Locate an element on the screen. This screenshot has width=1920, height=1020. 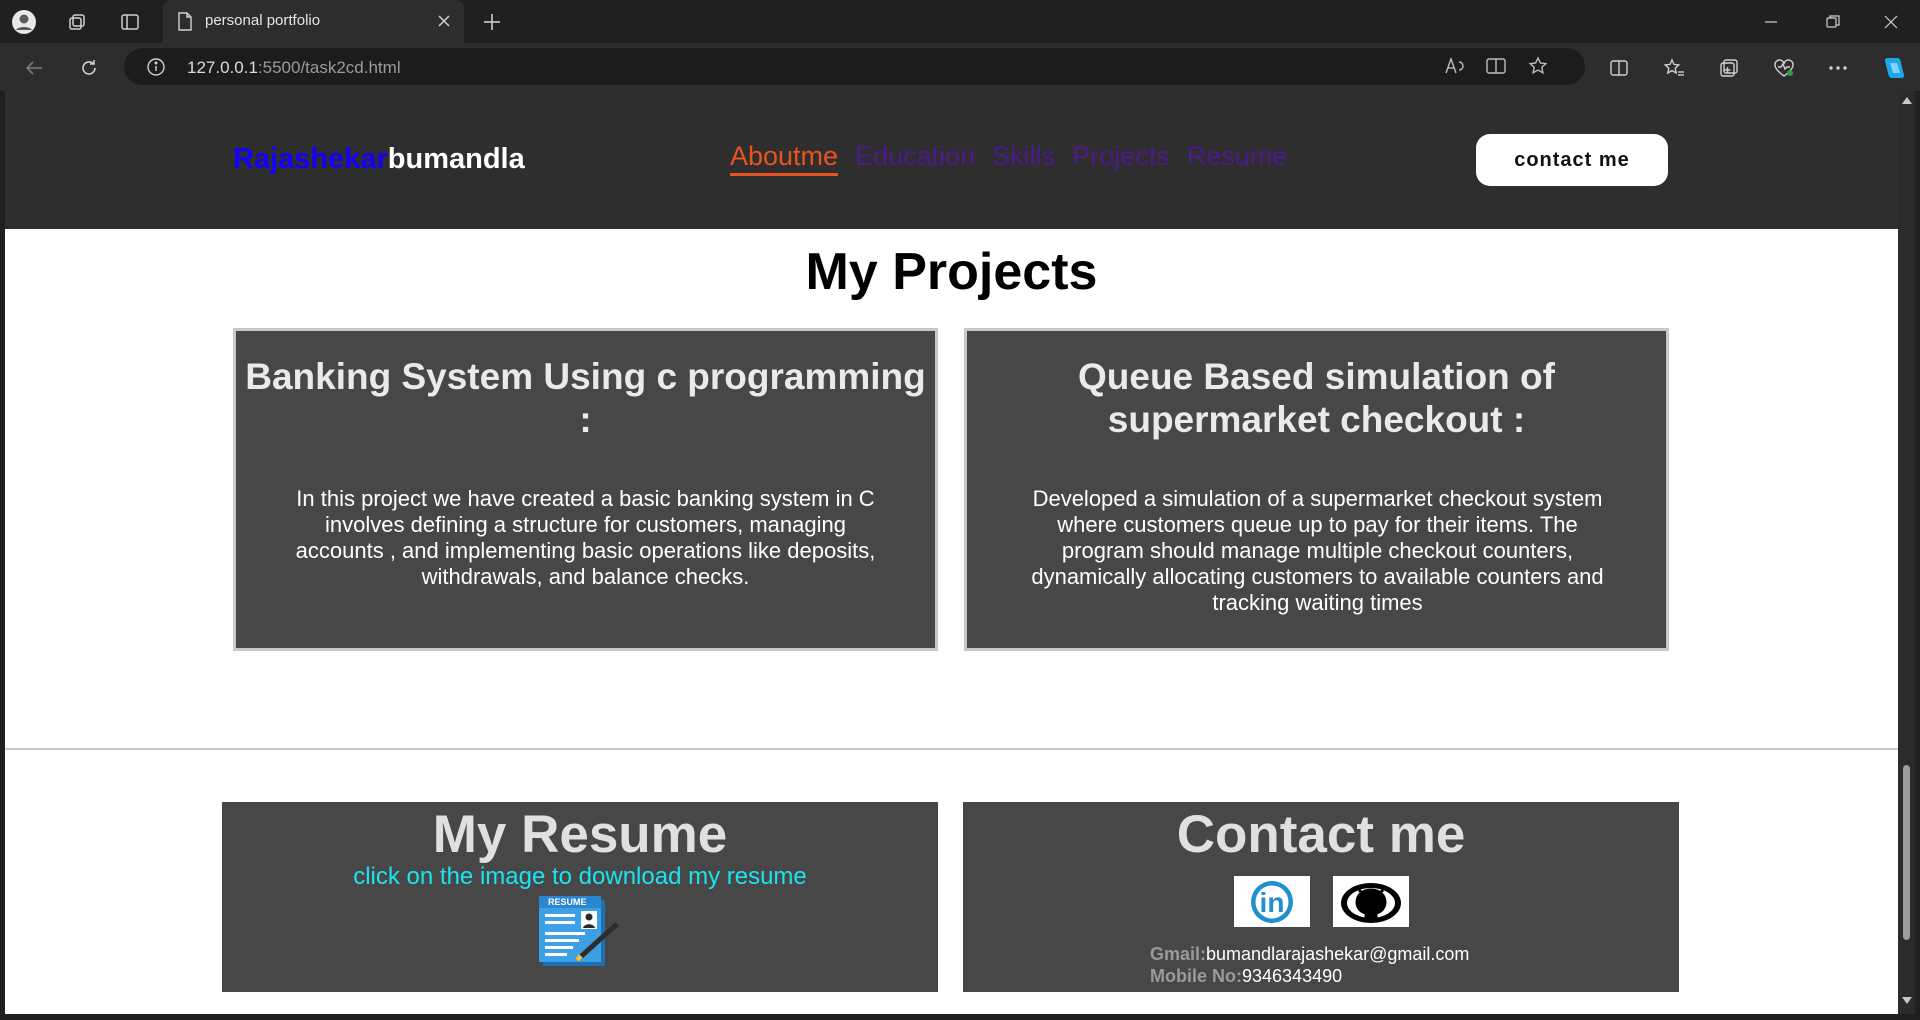
tab-actions-icon is located at coordinates (130, 22).